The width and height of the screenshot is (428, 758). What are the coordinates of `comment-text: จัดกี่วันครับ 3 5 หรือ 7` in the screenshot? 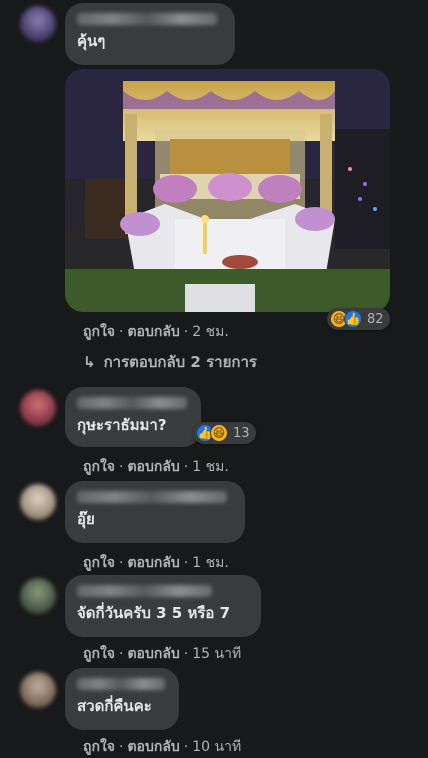 It's located at (154, 613).